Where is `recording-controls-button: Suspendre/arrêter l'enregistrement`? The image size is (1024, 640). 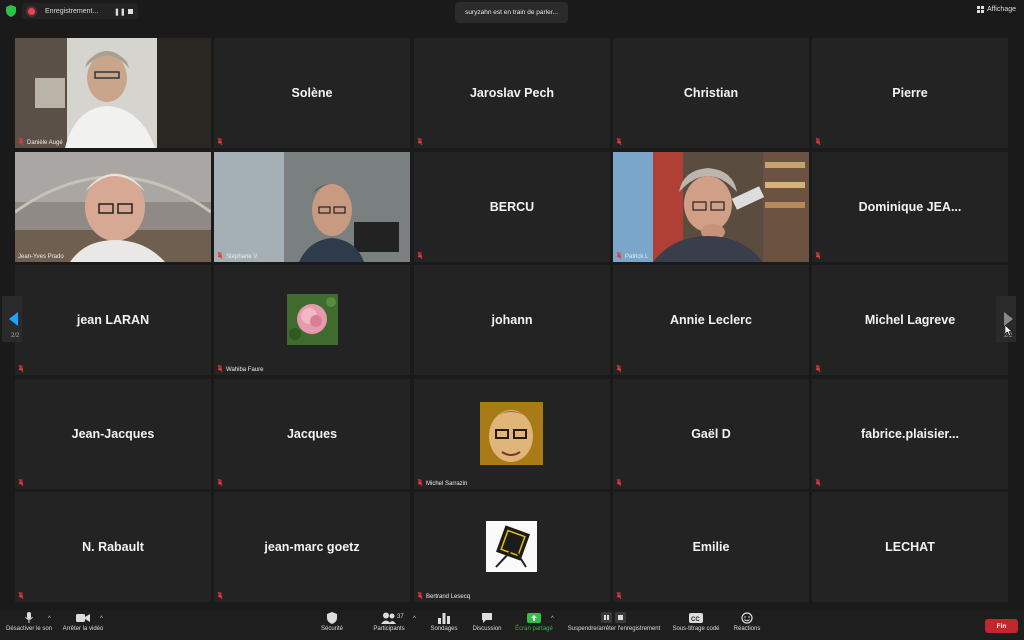 recording-controls-button: Suspendre/arrêter l'enregistrement is located at coordinates (614, 622).